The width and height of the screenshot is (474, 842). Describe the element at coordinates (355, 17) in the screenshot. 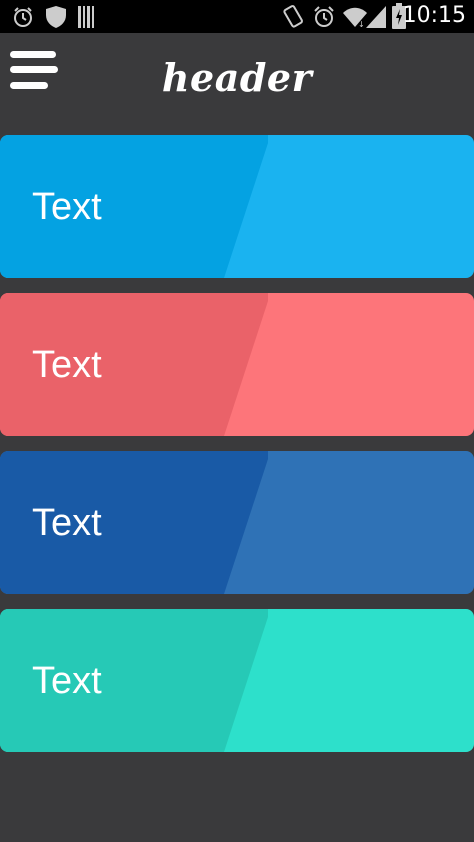

I see `wifi-icon: ↓` at that location.